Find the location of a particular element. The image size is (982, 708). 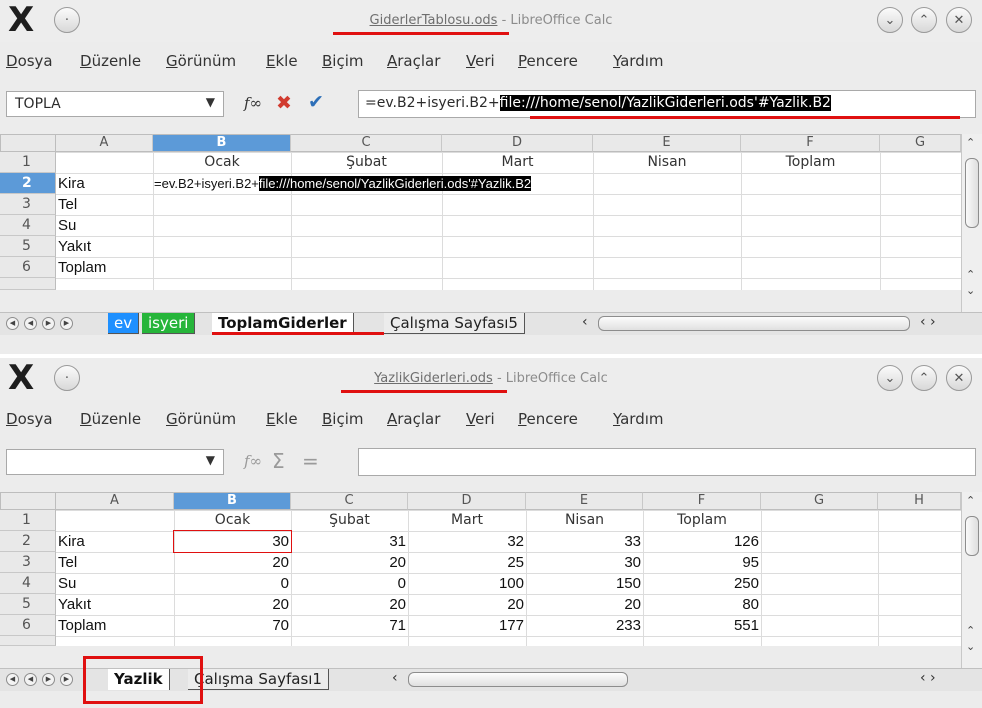

cell-e3: 30 is located at coordinates (584, 562).